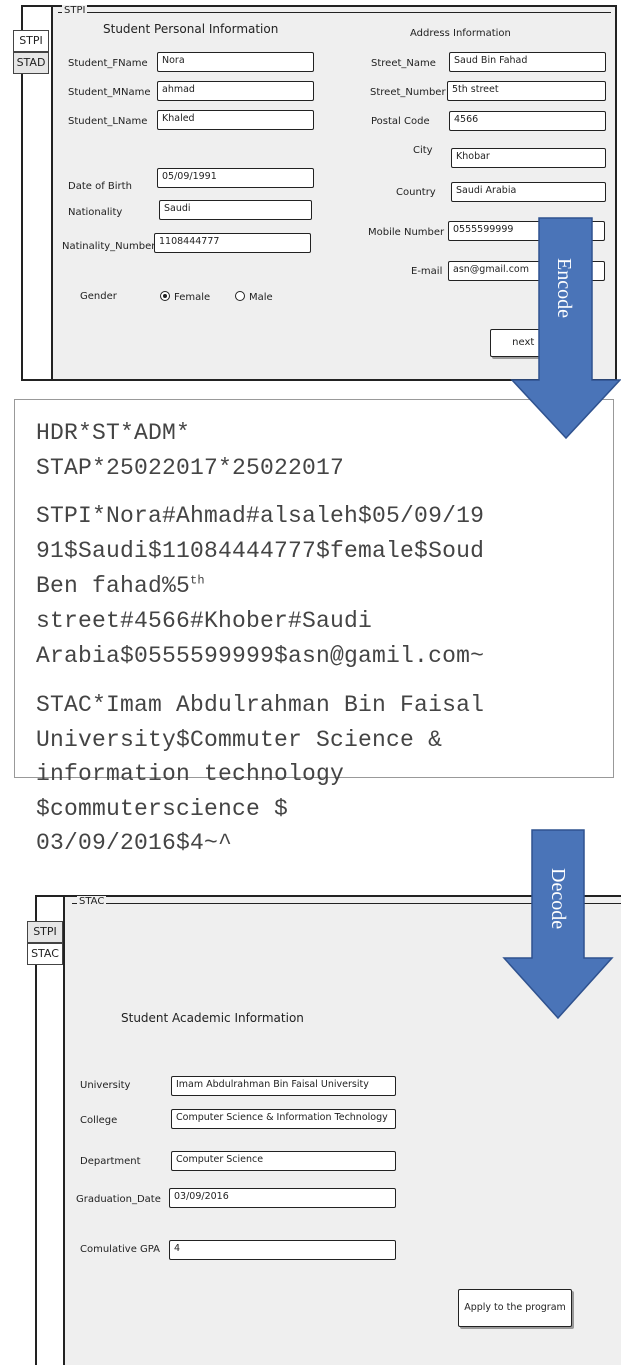 This screenshot has width=621, height=1365. What do you see at coordinates (558, 899) in the screenshot?
I see `decode-label: Decode` at bounding box center [558, 899].